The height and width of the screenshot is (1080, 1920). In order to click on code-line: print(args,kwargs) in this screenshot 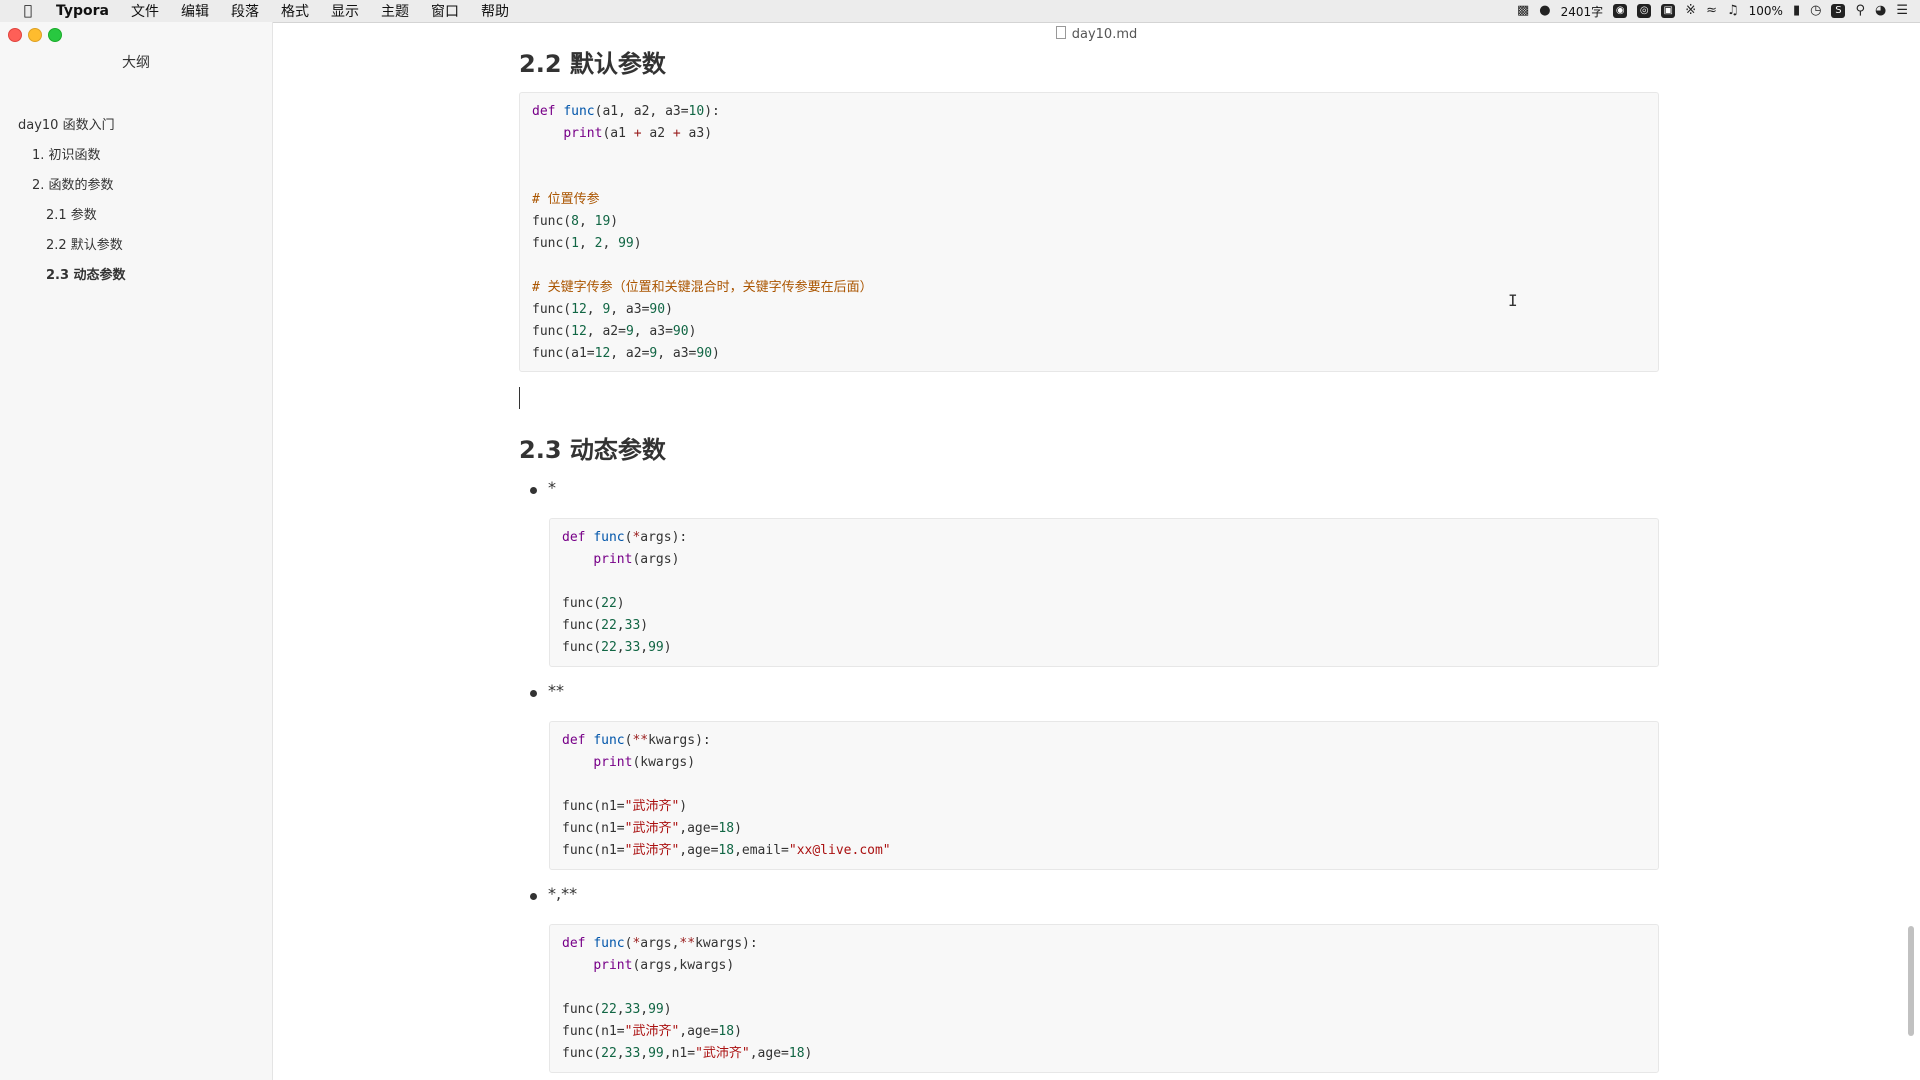, I will do `click(664, 965)`.